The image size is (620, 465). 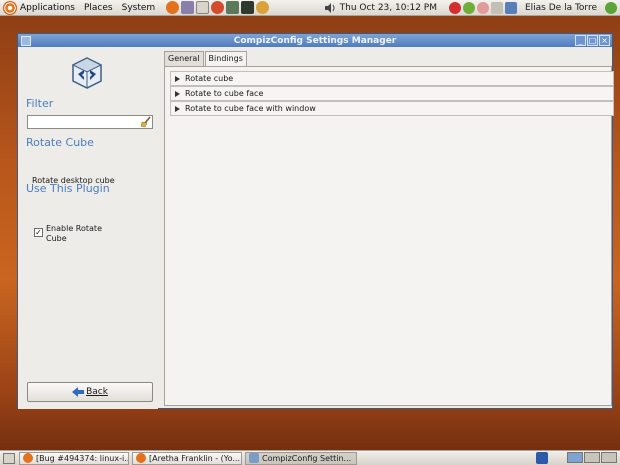 I want to click on window-titlebar: CompizConfig Settings Manager _ □ ×, so click(x=315, y=40).